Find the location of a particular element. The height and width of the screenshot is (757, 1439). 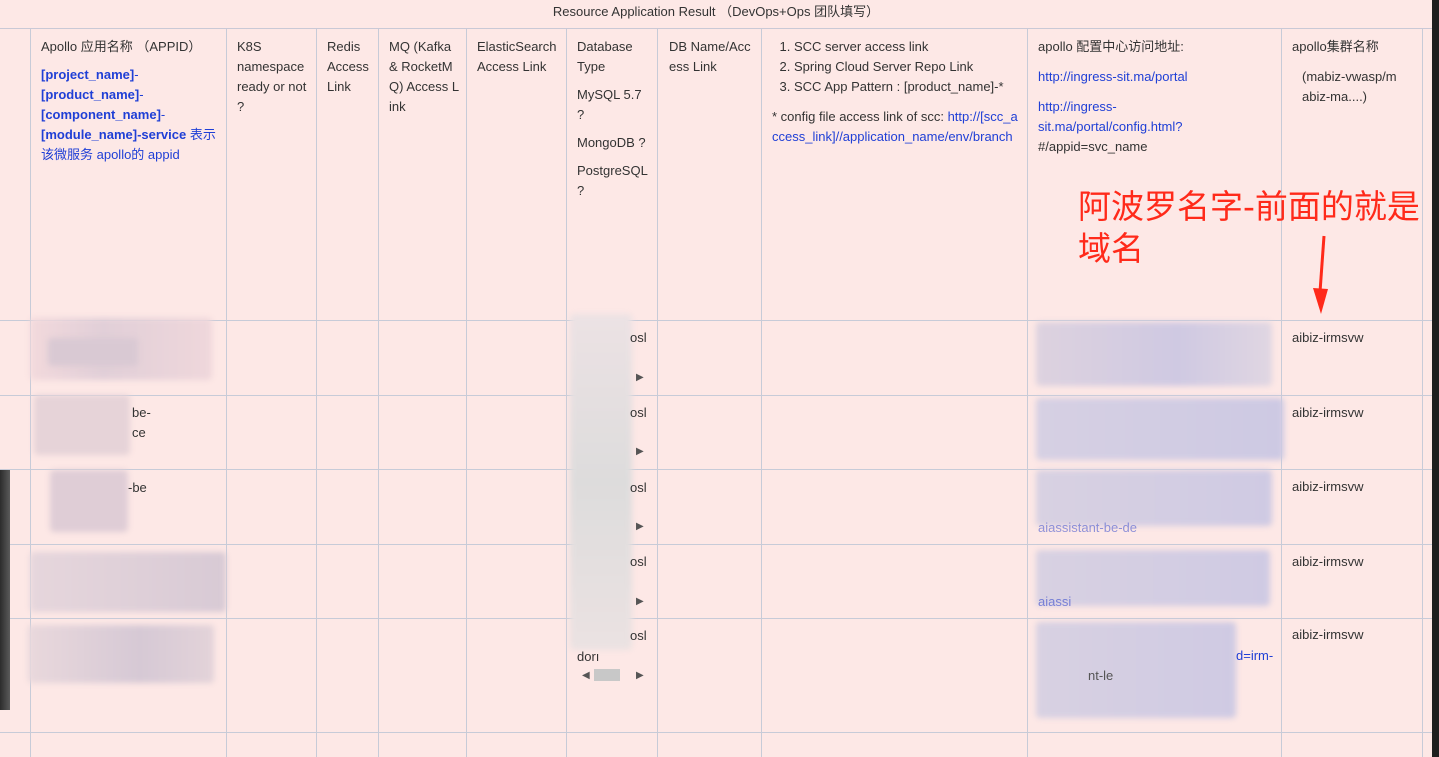

row4-db-partial: osl is located at coordinates (638, 561).